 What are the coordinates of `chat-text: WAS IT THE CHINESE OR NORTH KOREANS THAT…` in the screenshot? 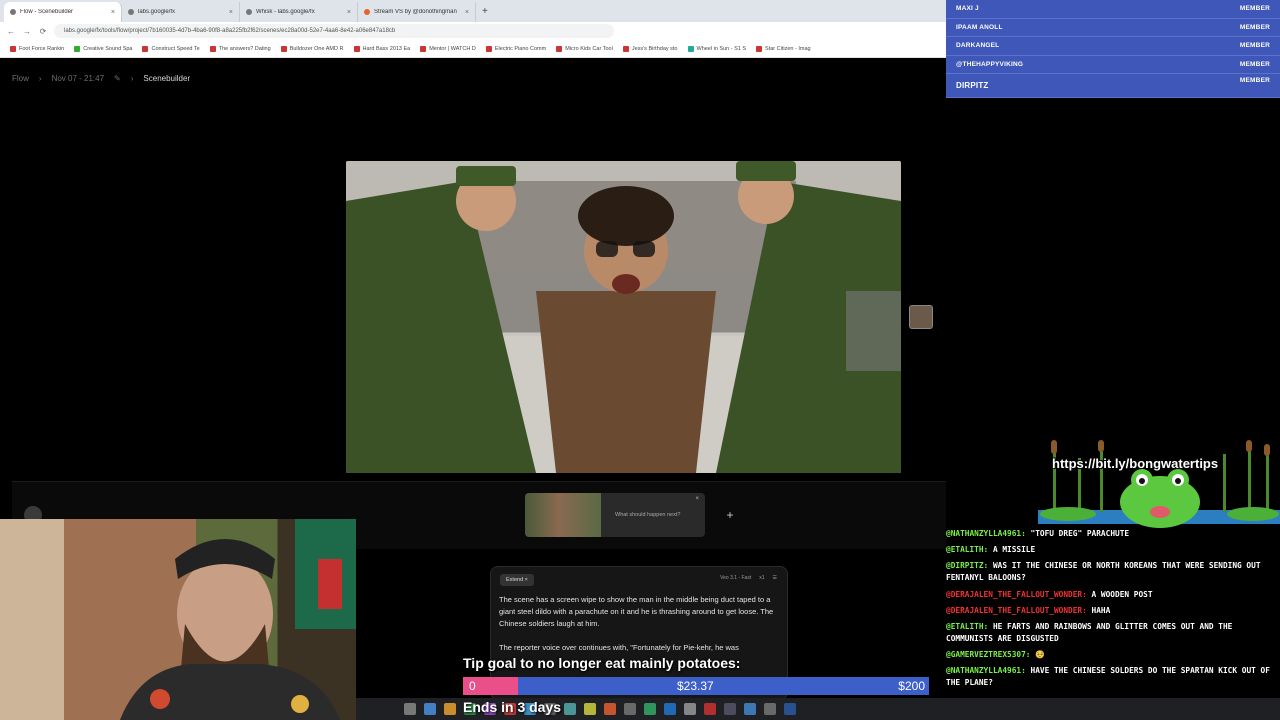 It's located at (1103, 572).